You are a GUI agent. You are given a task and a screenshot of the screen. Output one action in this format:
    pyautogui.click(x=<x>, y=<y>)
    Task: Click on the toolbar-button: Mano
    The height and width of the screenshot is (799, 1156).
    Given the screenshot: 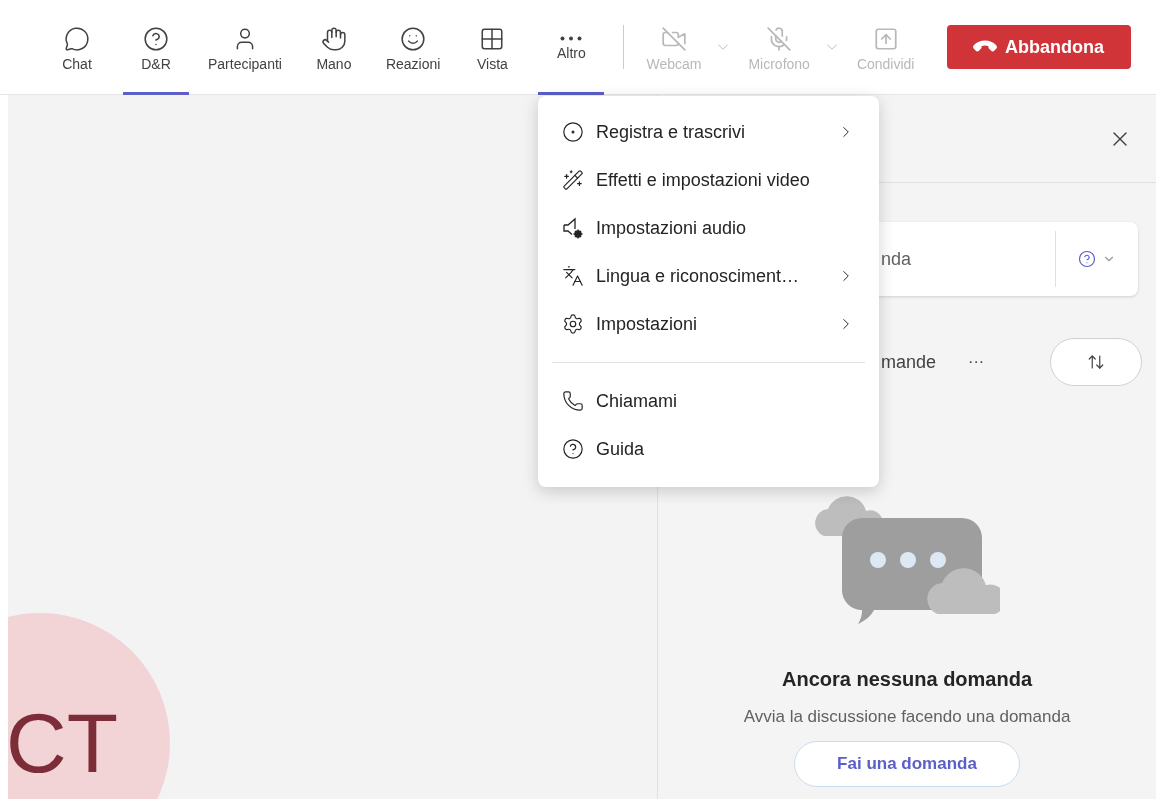 What is the action you would take?
    pyautogui.click(x=333, y=47)
    